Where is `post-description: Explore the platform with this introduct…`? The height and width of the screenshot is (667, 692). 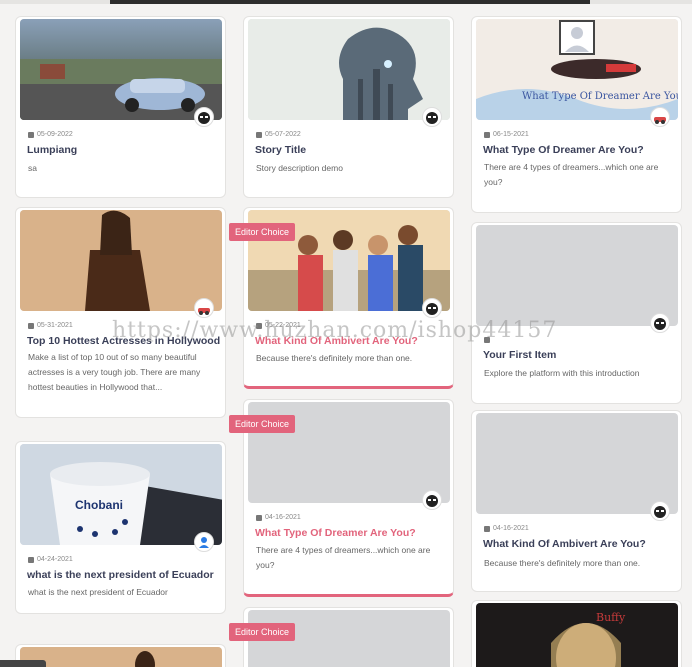 post-description: Explore the platform with this introduct… is located at coordinates (562, 373).